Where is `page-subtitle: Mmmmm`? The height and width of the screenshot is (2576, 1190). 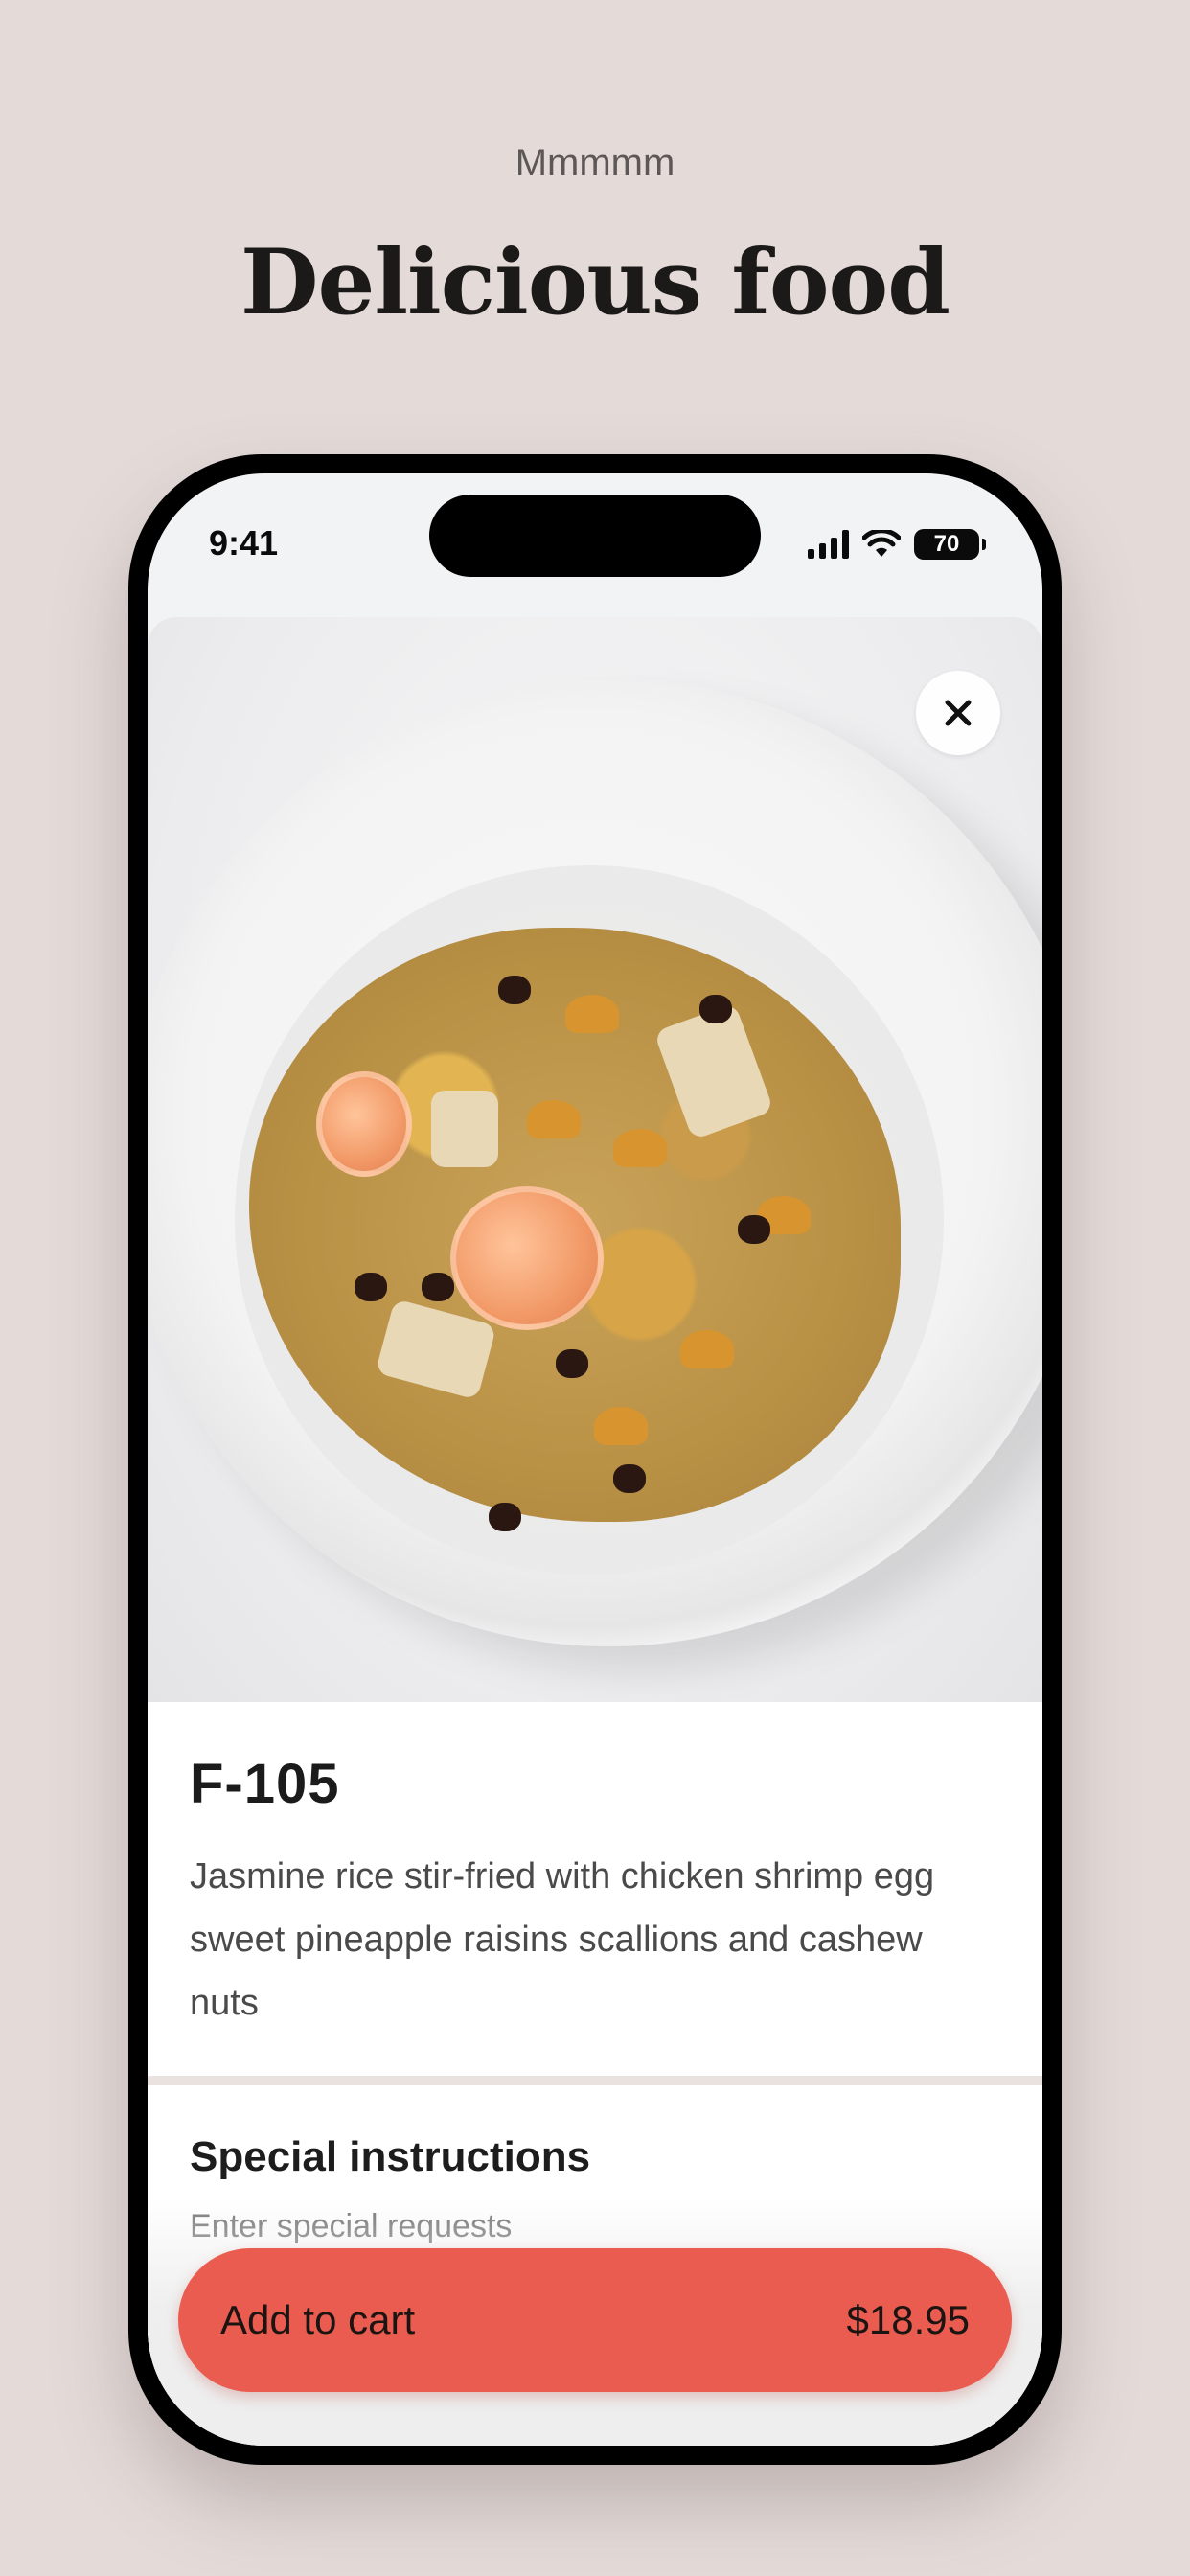 page-subtitle: Mmmmm is located at coordinates (595, 163).